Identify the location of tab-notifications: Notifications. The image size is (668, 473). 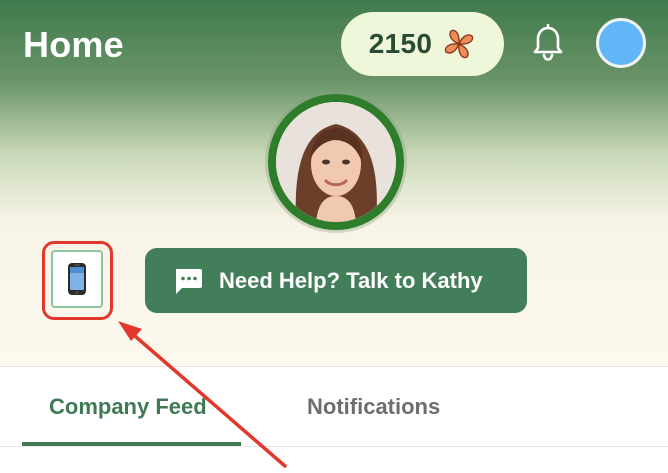
(373, 407).